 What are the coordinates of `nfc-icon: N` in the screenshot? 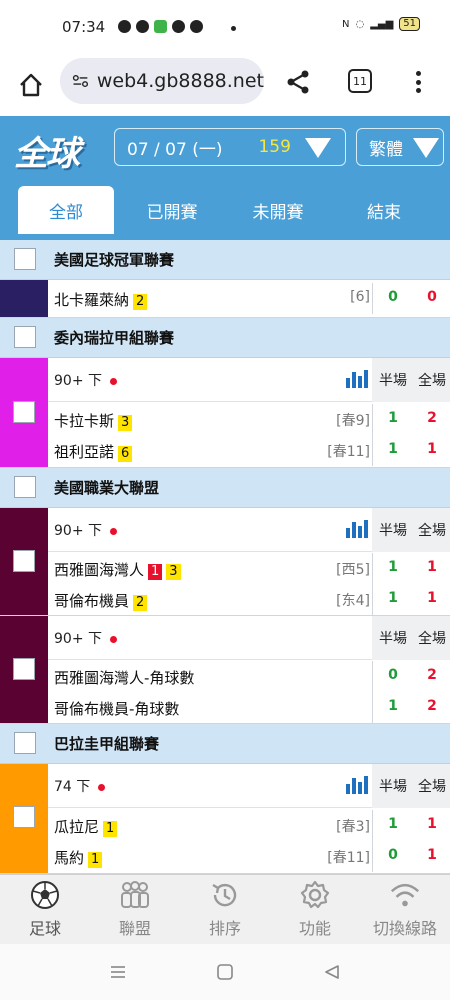 It's located at (345, 24).